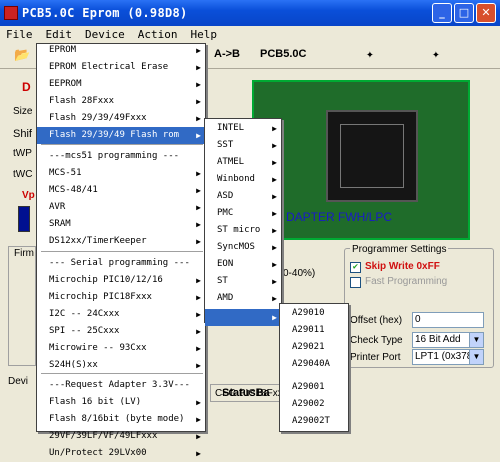  I want to click on menu-item-label: --- Serial programming ---, so click(119, 263).